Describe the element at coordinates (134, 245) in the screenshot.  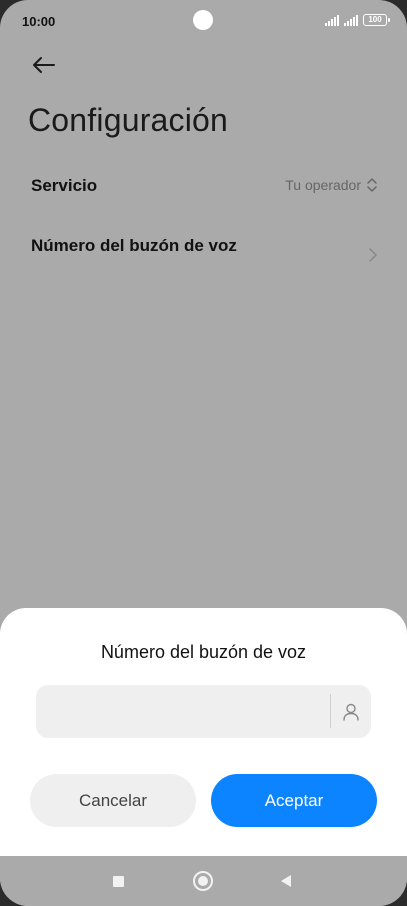
I see `voicemail-number-label: Número del buzón de voz` at that location.